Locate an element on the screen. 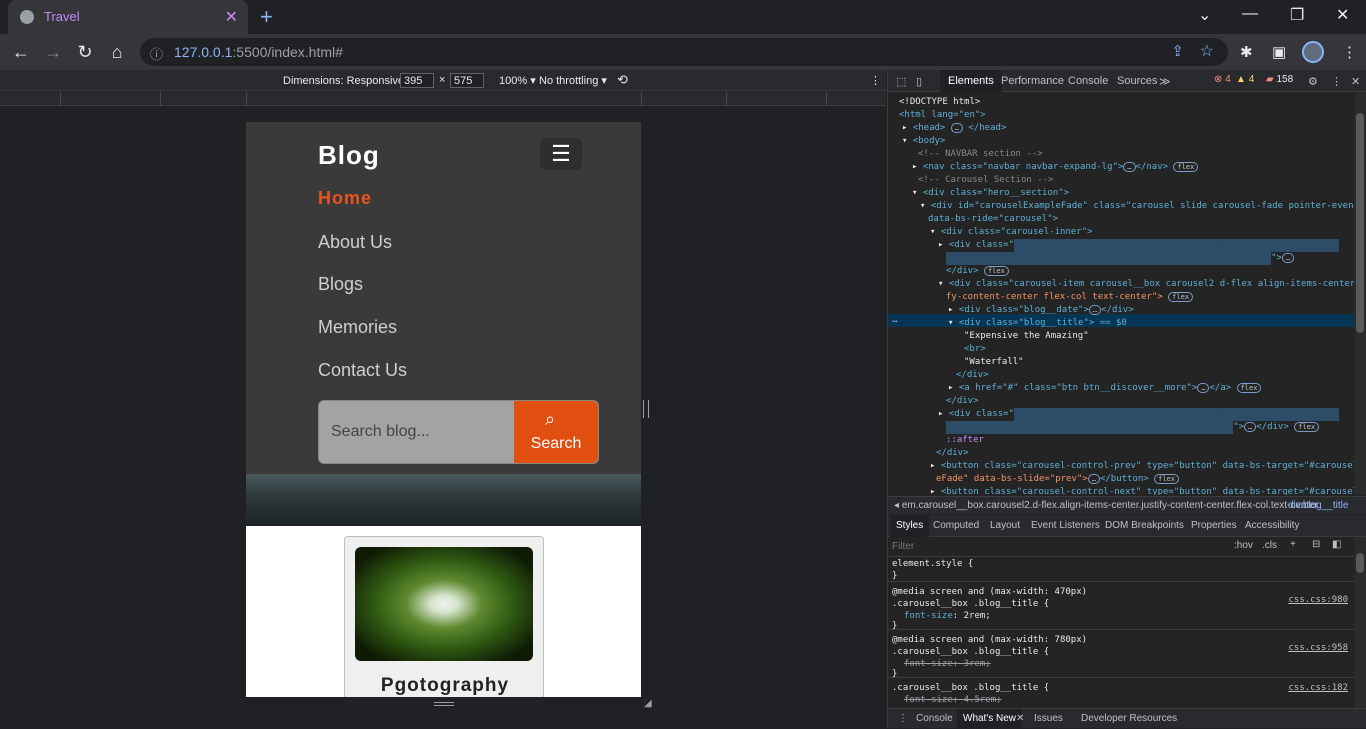 The width and height of the screenshot is (1366, 729). dimensions-dropdown: Dimensions: Responsive ▾ is located at coordinates (348, 80).